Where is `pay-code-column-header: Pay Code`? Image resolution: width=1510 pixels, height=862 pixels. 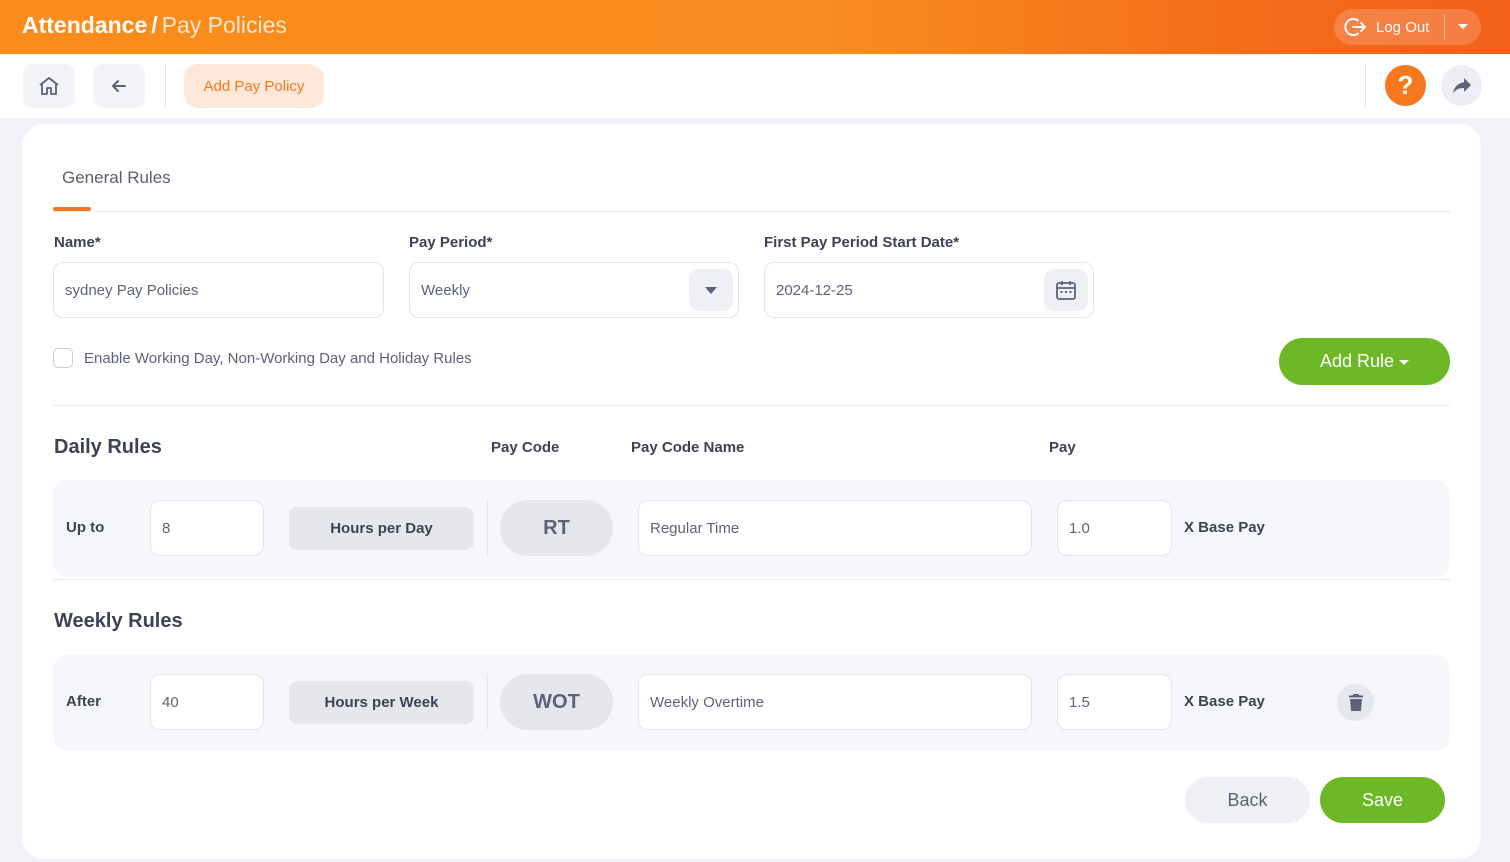
pay-code-column-header: Pay Code is located at coordinates (525, 447).